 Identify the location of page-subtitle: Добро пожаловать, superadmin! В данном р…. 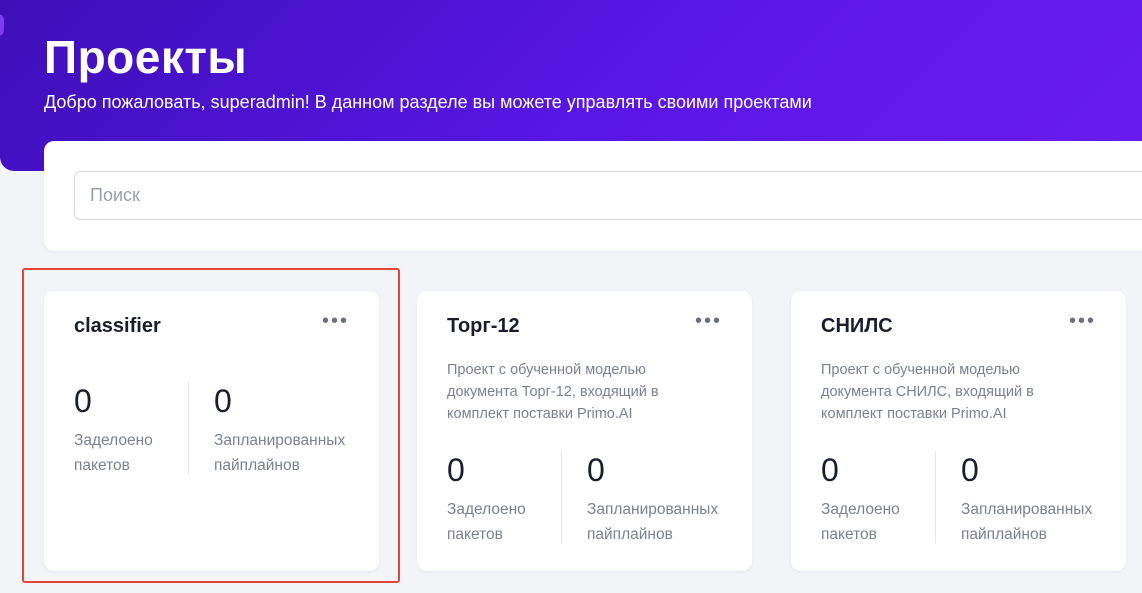
(428, 102).